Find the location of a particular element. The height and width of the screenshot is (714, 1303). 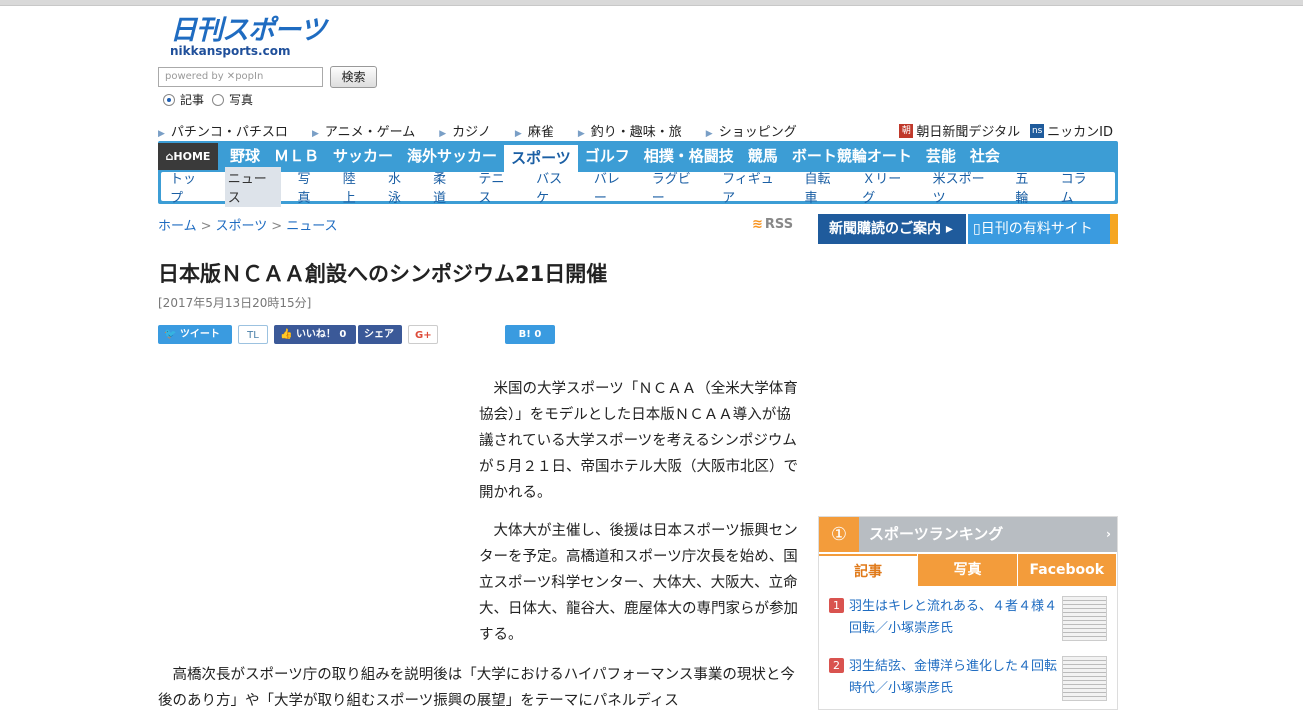

twitter-icon: 🐦 is located at coordinates (170, 334).